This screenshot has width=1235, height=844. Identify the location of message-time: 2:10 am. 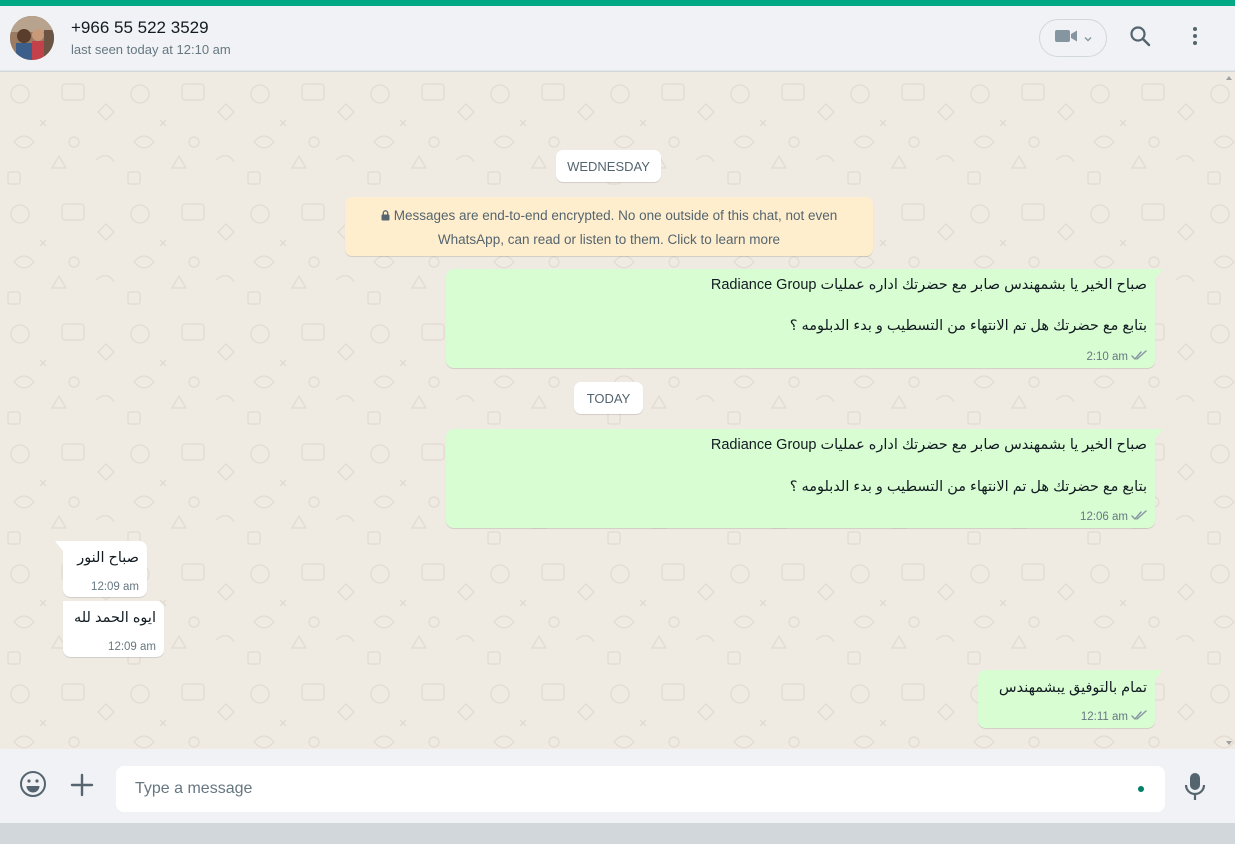
(1107, 357).